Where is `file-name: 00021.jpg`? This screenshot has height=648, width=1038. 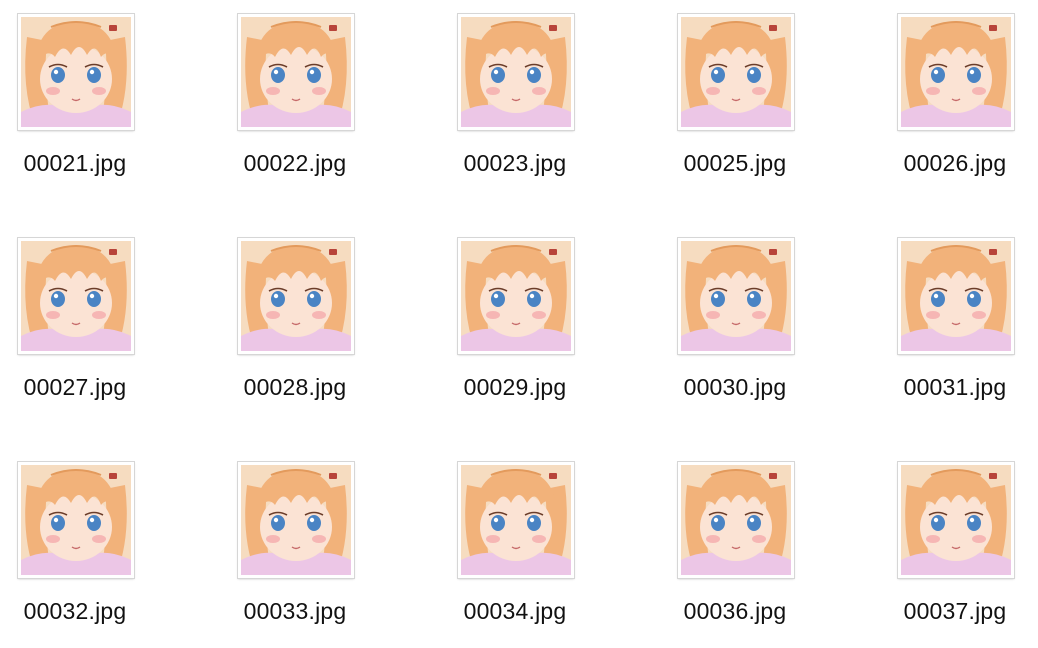
file-name: 00021.jpg is located at coordinates (75, 163).